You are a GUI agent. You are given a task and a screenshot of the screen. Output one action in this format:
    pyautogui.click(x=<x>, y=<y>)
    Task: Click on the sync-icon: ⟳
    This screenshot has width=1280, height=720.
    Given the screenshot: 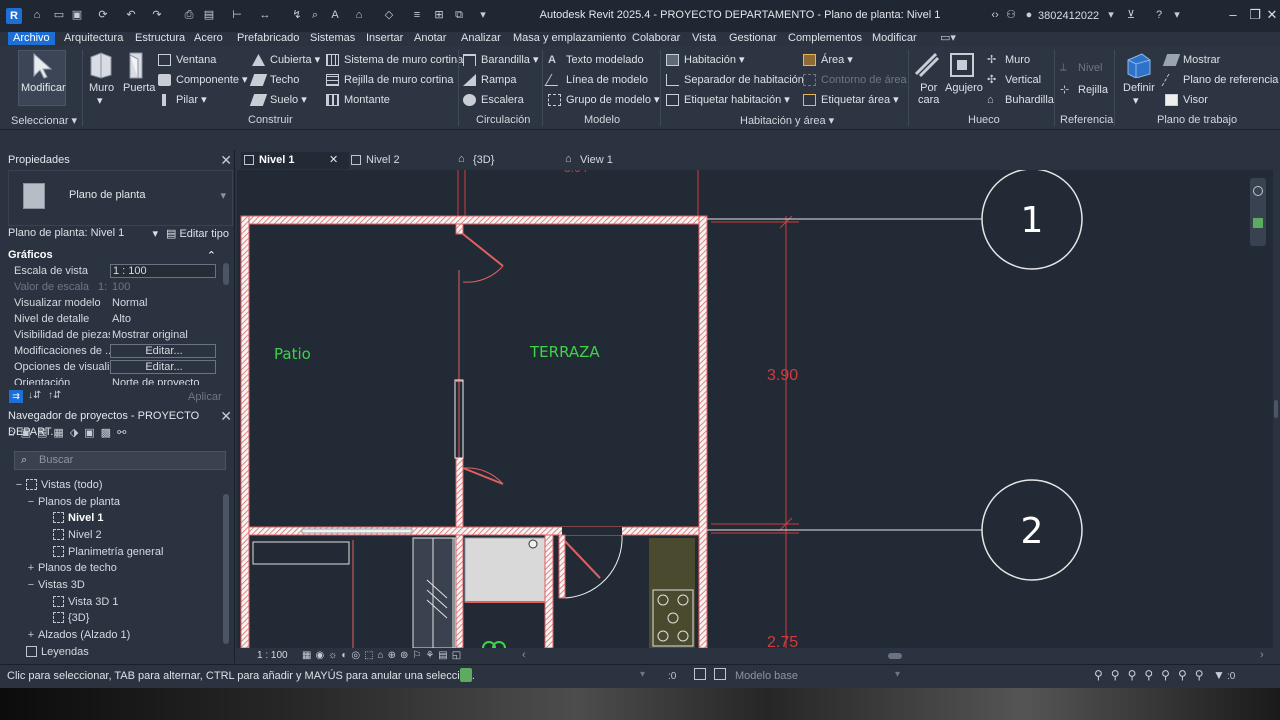 What is the action you would take?
    pyautogui.click(x=103, y=15)
    